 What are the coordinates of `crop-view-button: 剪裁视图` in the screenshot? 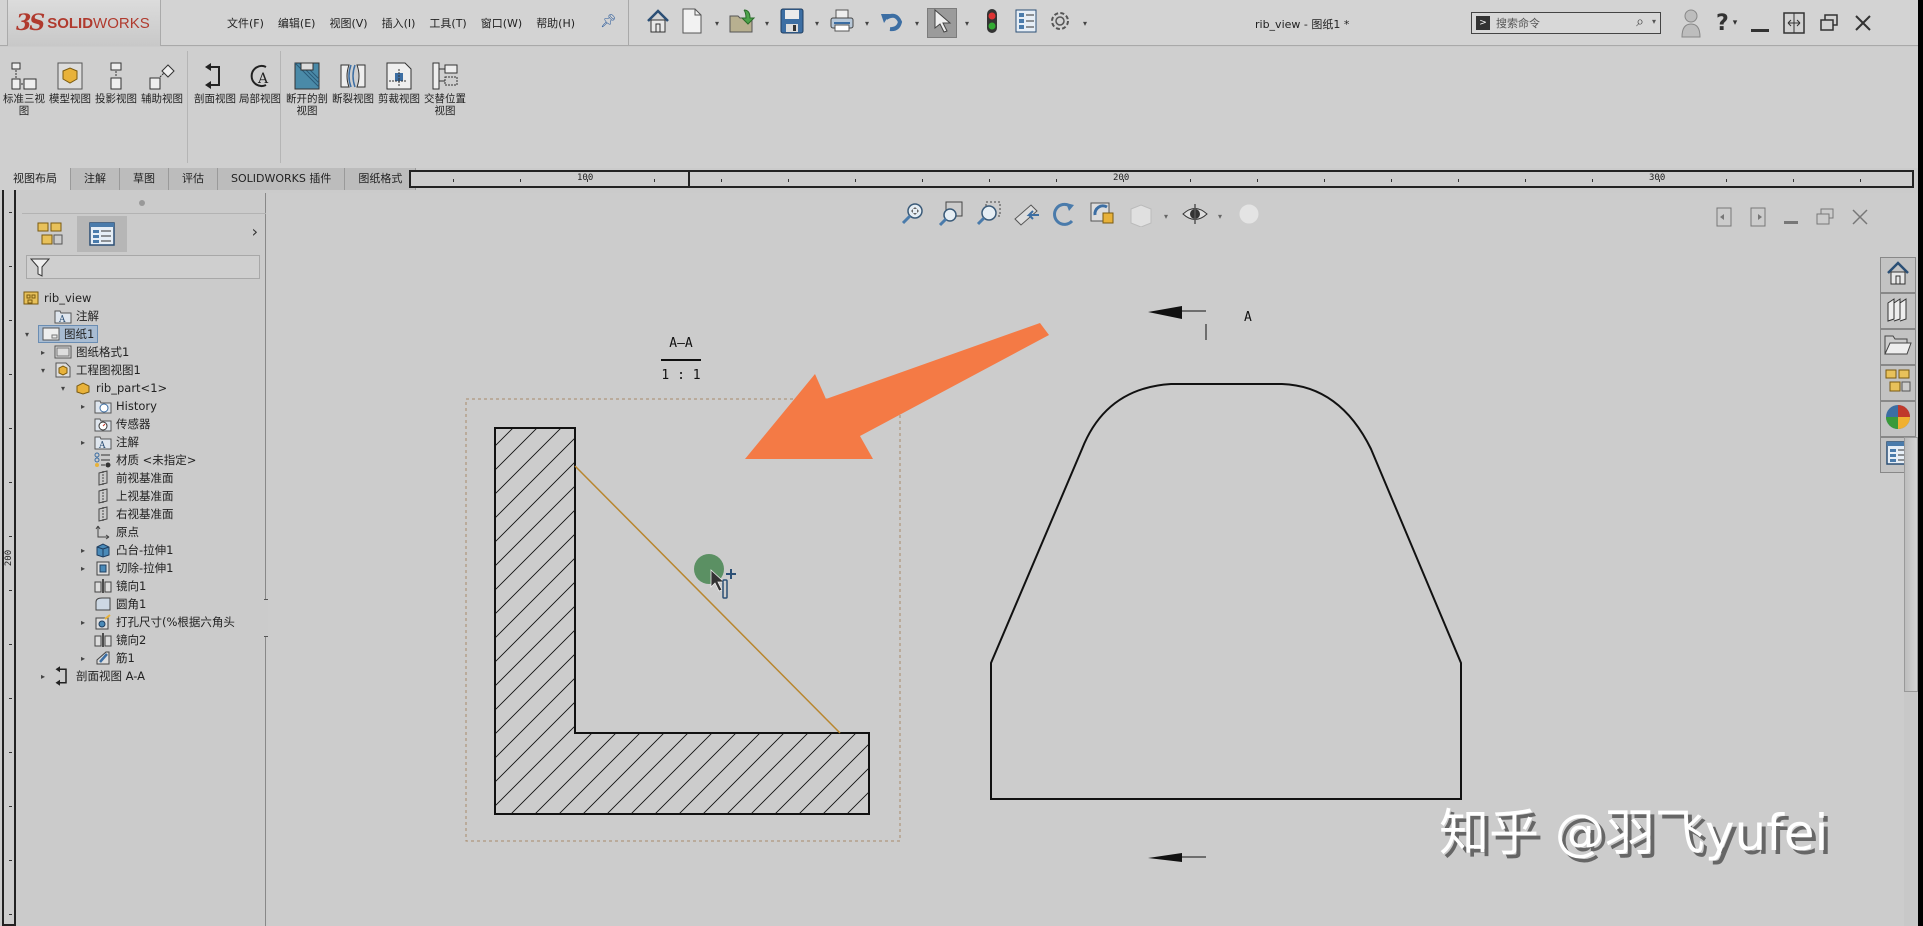 It's located at (399, 83).